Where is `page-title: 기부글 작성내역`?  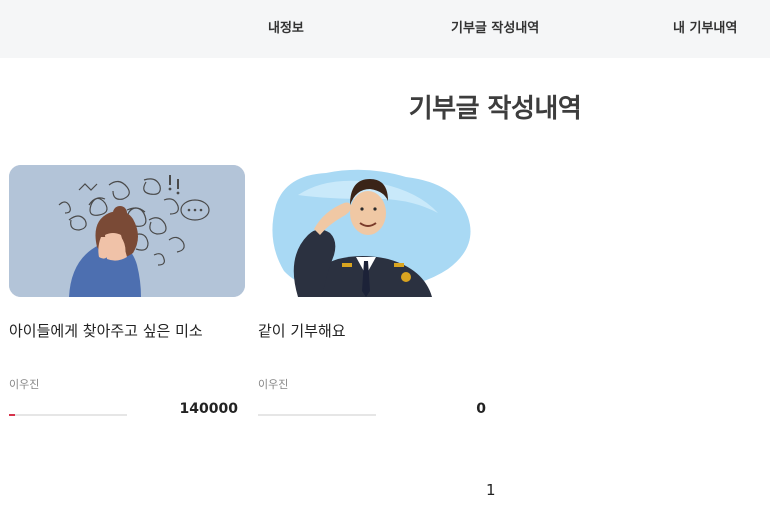
page-title: 기부글 작성내역 is located at coordinates (495, 109).